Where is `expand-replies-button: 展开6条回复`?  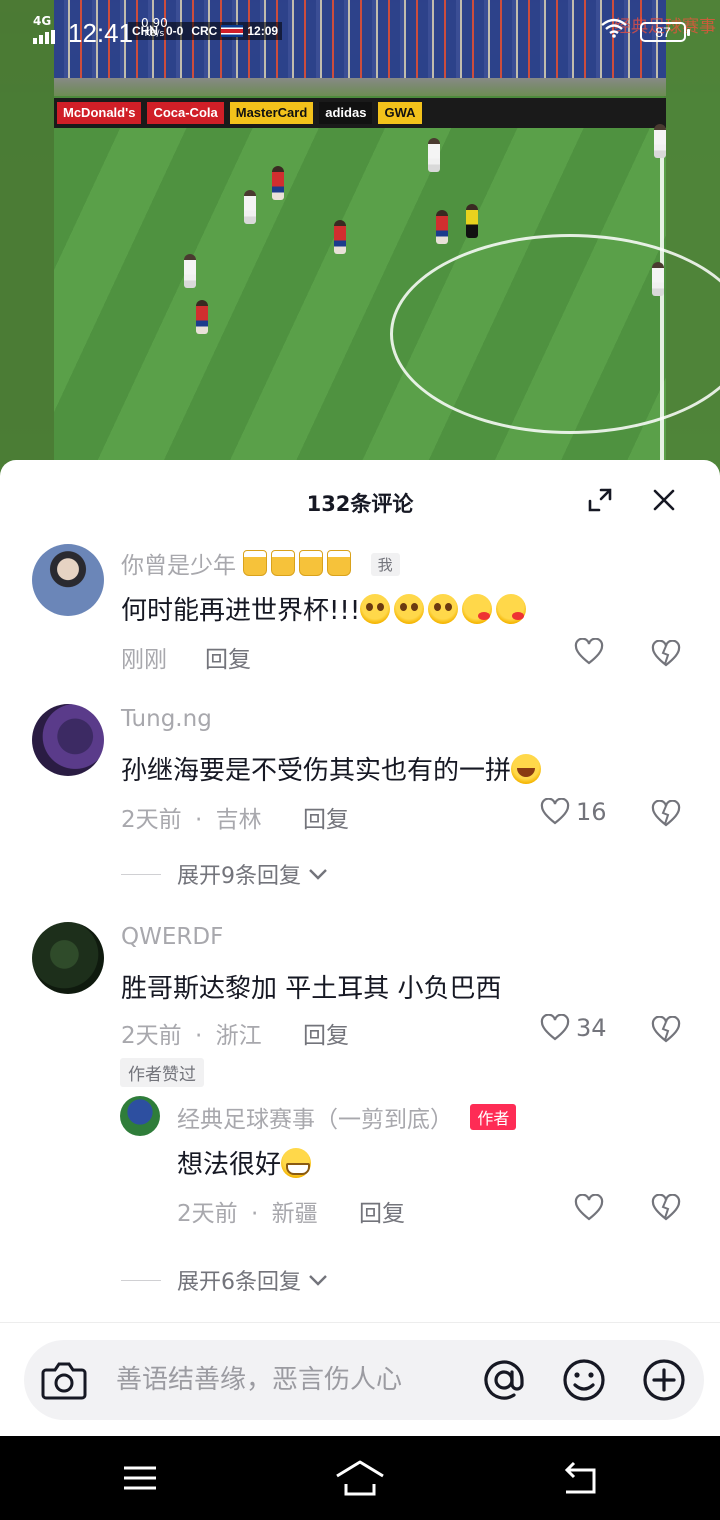
expand-replies-button: 展开6条回复 is located at coordinates (225, 1280).